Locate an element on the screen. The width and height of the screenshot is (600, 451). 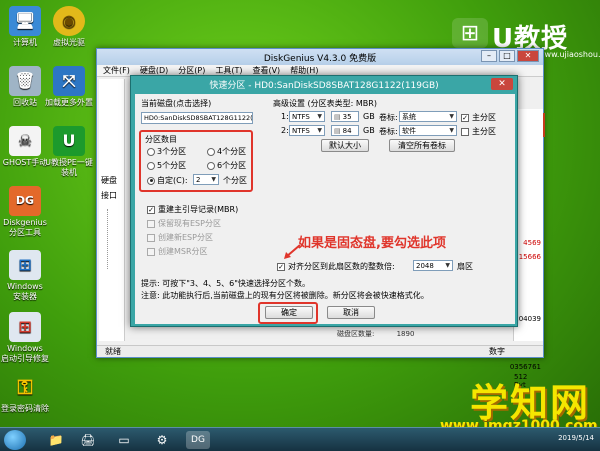
clear-labels-button: 清空所有卷标 is located at coordinates (422, 145).